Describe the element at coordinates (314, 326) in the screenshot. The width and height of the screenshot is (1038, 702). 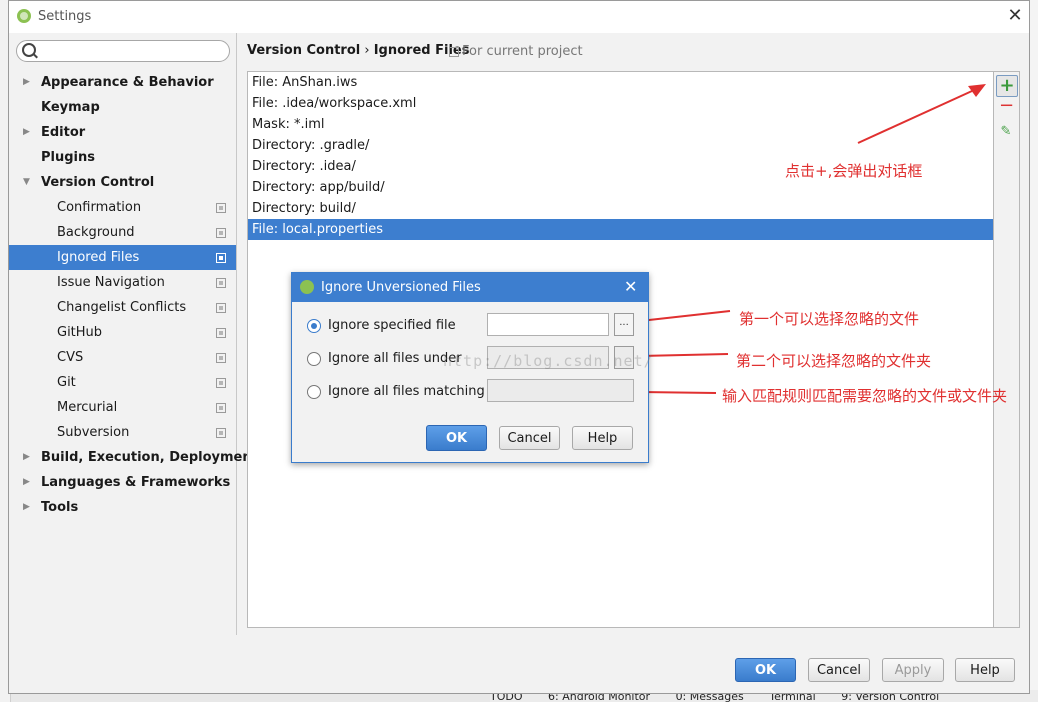
I see `radio-ignore-file` at that location.